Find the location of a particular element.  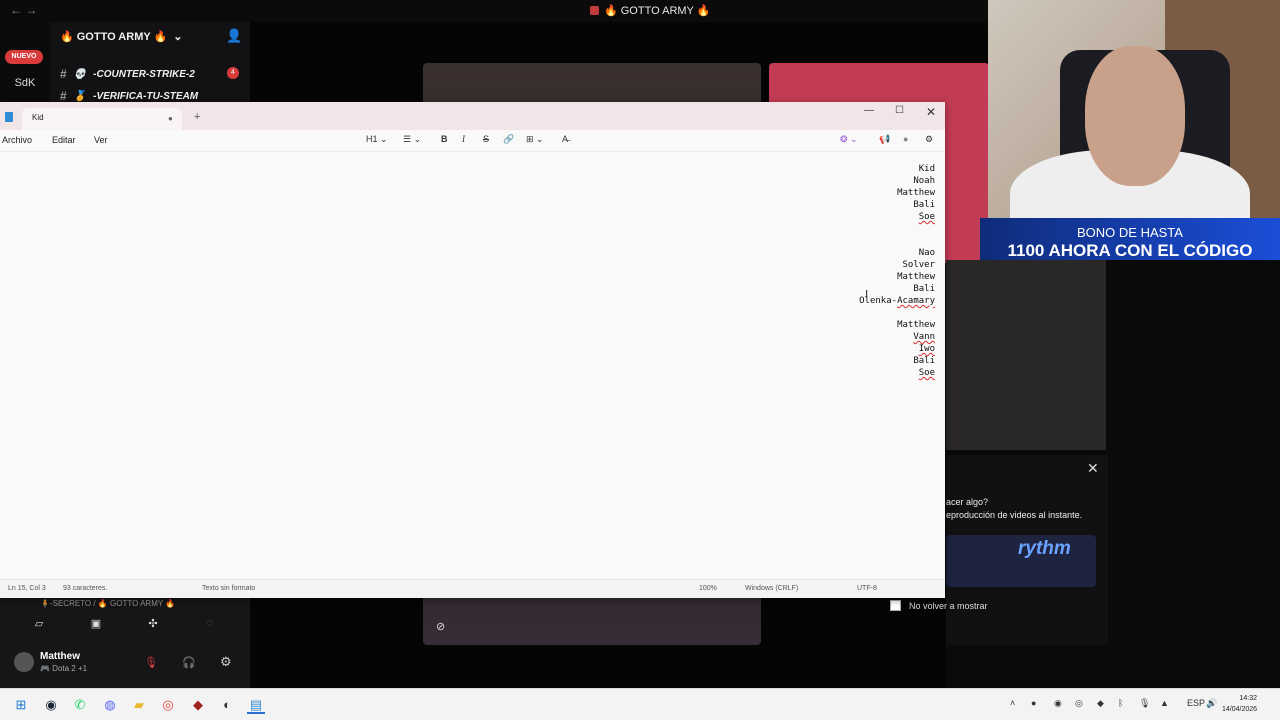

channel-item-verifica: # 🏅 -VERIFICA-TU-STEAM is located at coordinates (129, 96).